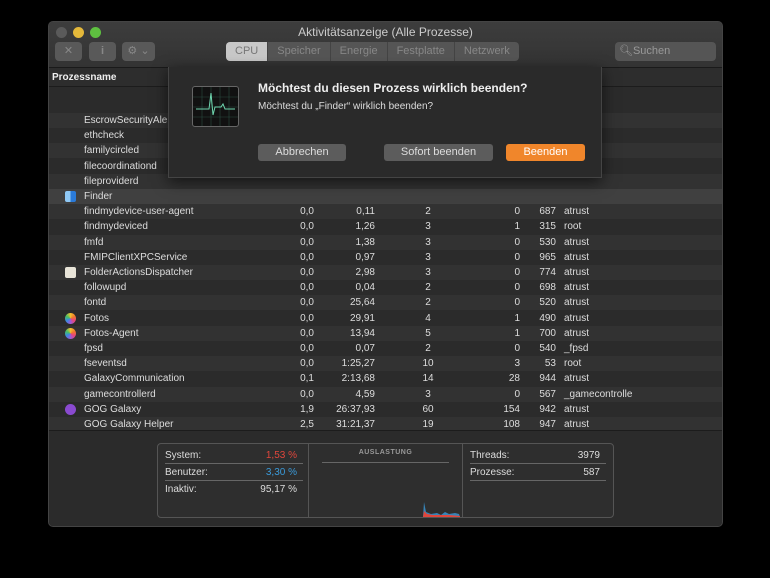 This screenshot has width=770, height=578. Describe the element at coordinates (547, 379) in the screenshot. I see `cell-pid: 944` at that location.